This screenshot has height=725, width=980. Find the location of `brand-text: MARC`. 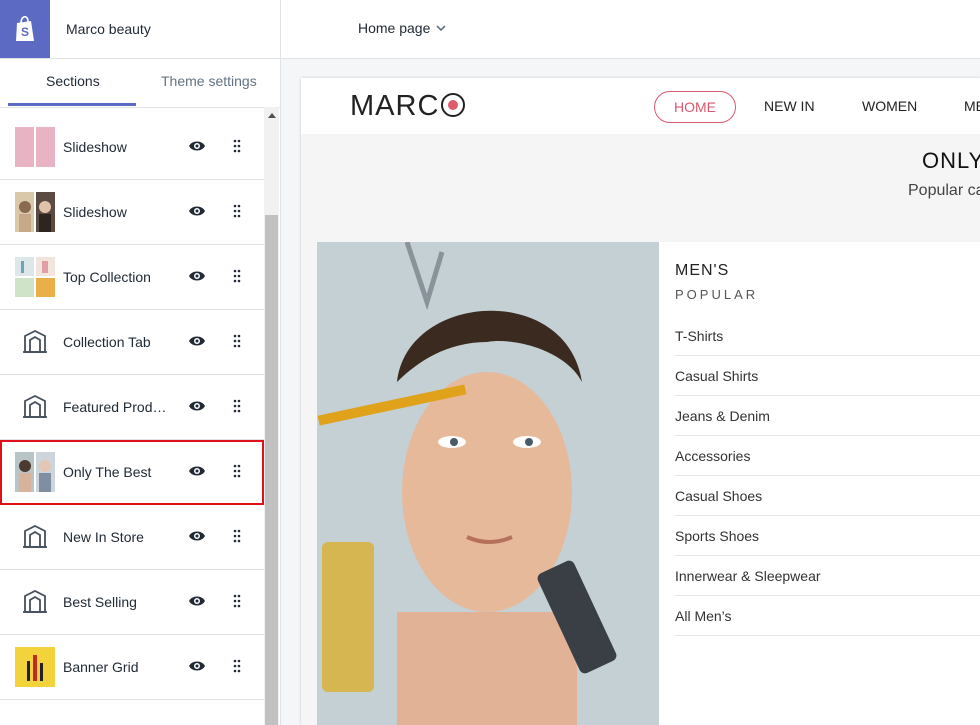

brand-text: MARC is located at coordinates (395, 106).